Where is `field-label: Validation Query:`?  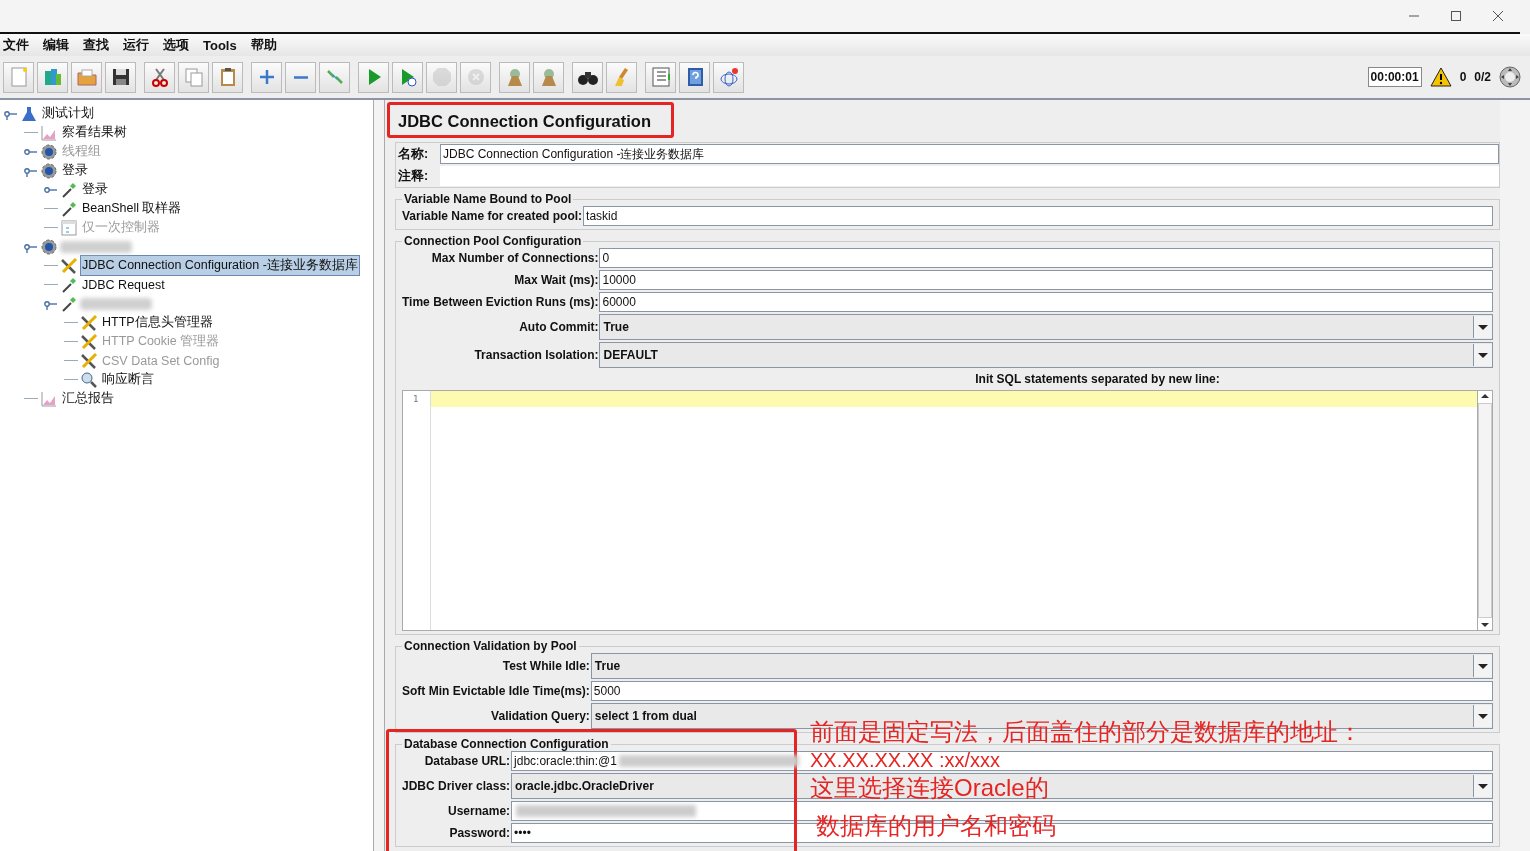 field-label: Validation Query: is located at coordinates (540, 716).